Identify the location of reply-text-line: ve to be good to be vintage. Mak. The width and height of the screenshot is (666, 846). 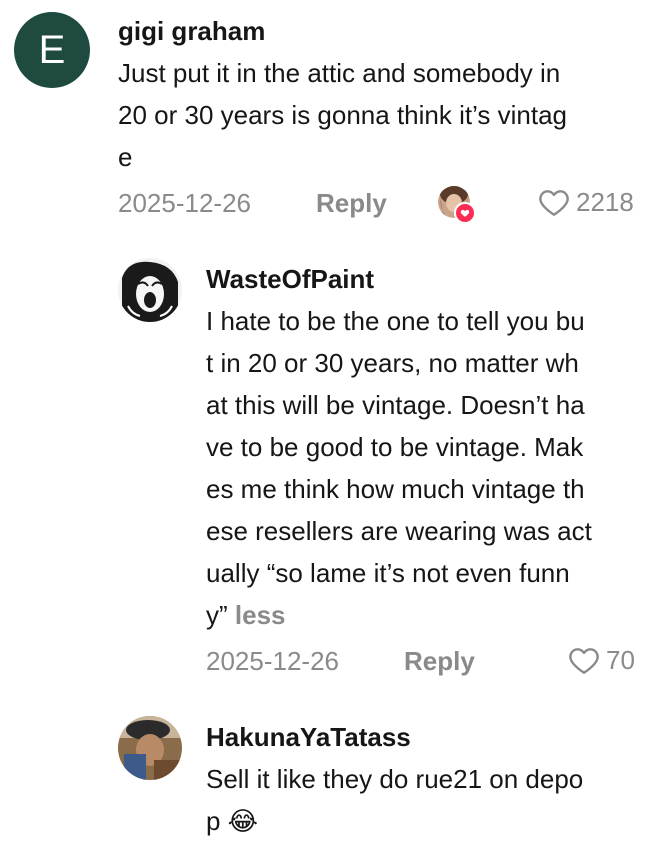
(395, 447).